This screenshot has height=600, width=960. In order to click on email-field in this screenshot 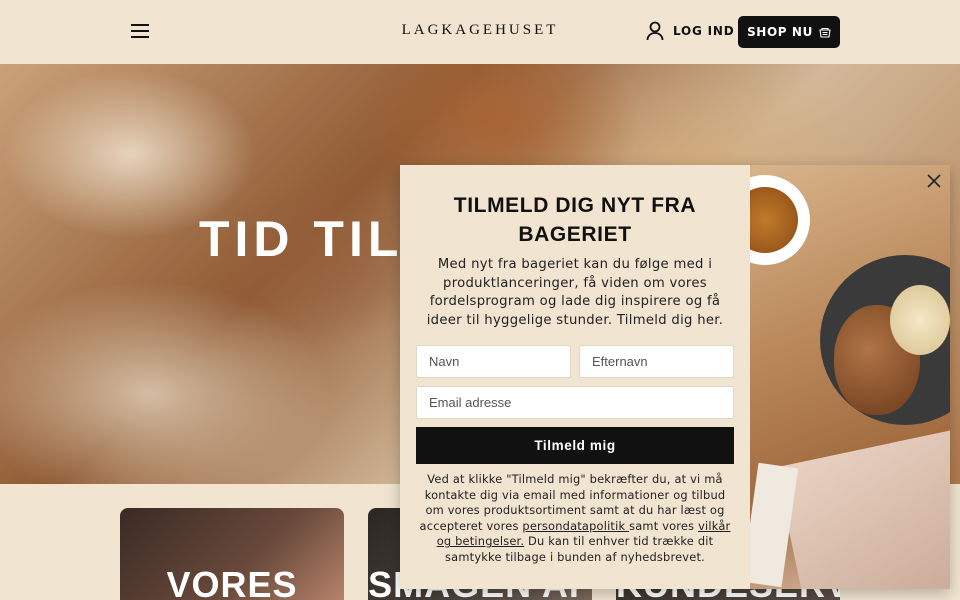, I will do `click(575, 402)`.